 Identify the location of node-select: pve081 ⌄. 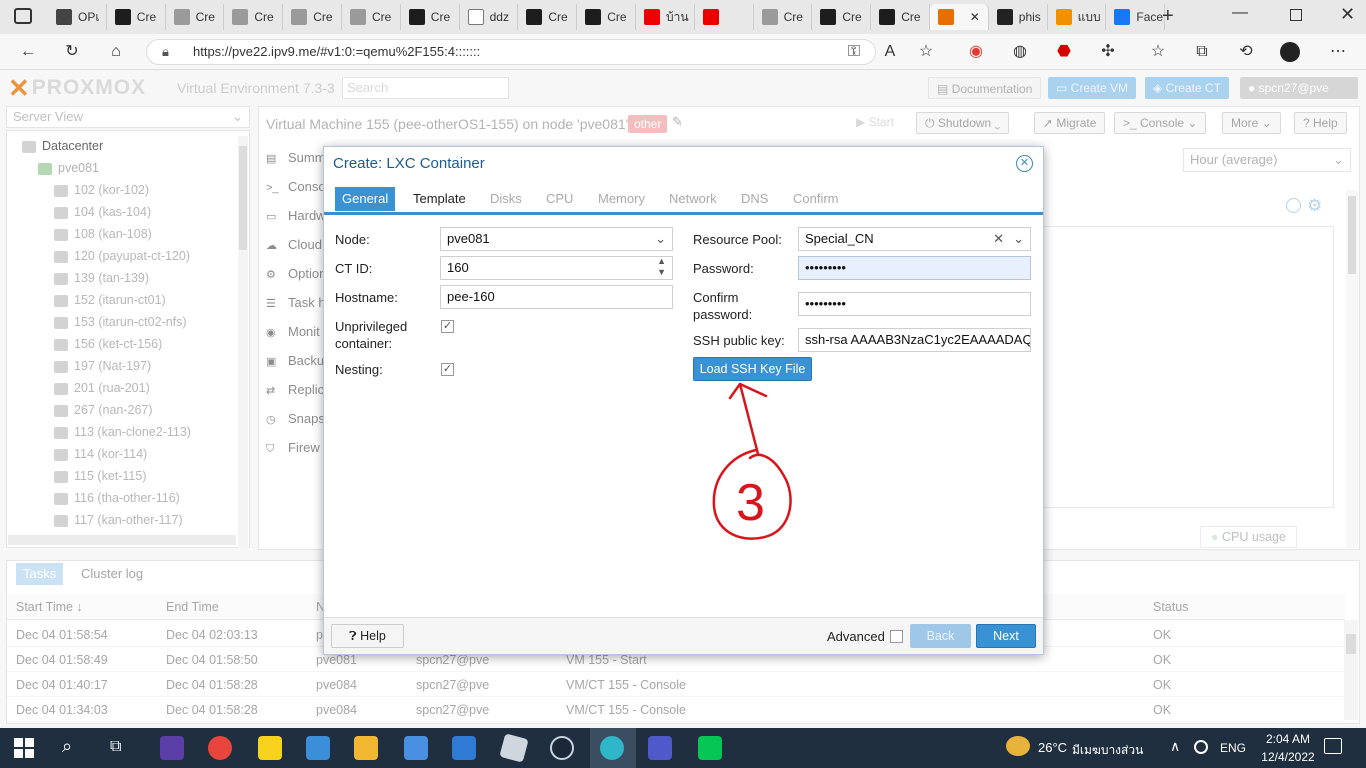
(556, 239).